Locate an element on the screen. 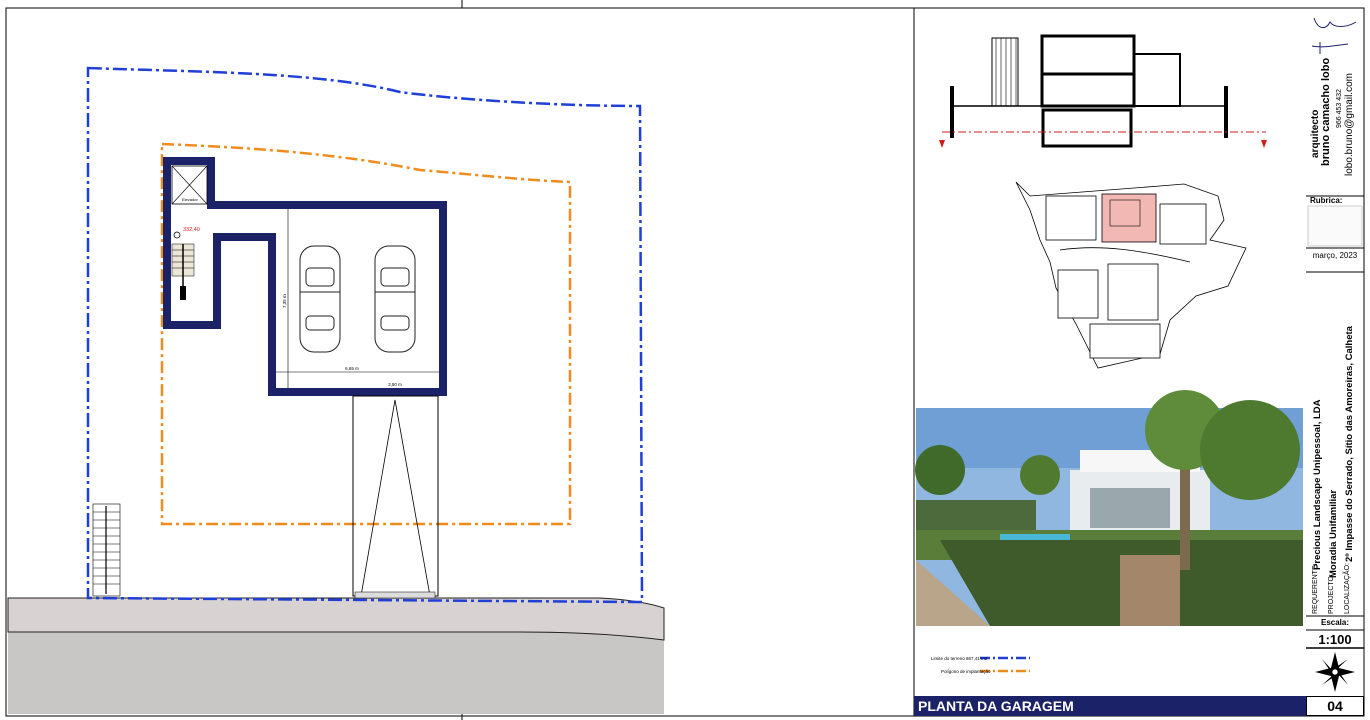 The height and width of the screenshot is (720, 1370). legend-implantation-label: Polígono de implantação is located at coordinates (966, 671).